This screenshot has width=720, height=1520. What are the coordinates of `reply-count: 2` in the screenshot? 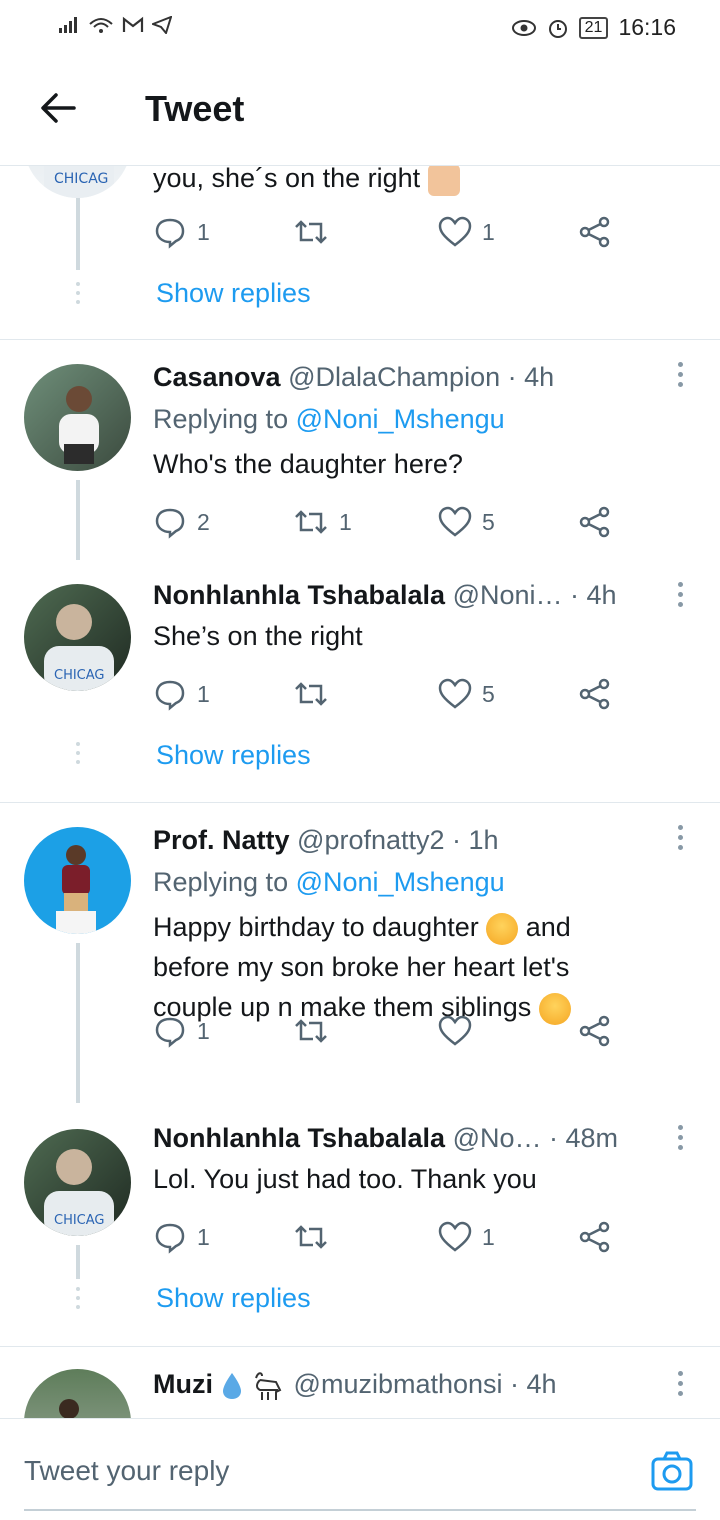 It's located at (203, 521).